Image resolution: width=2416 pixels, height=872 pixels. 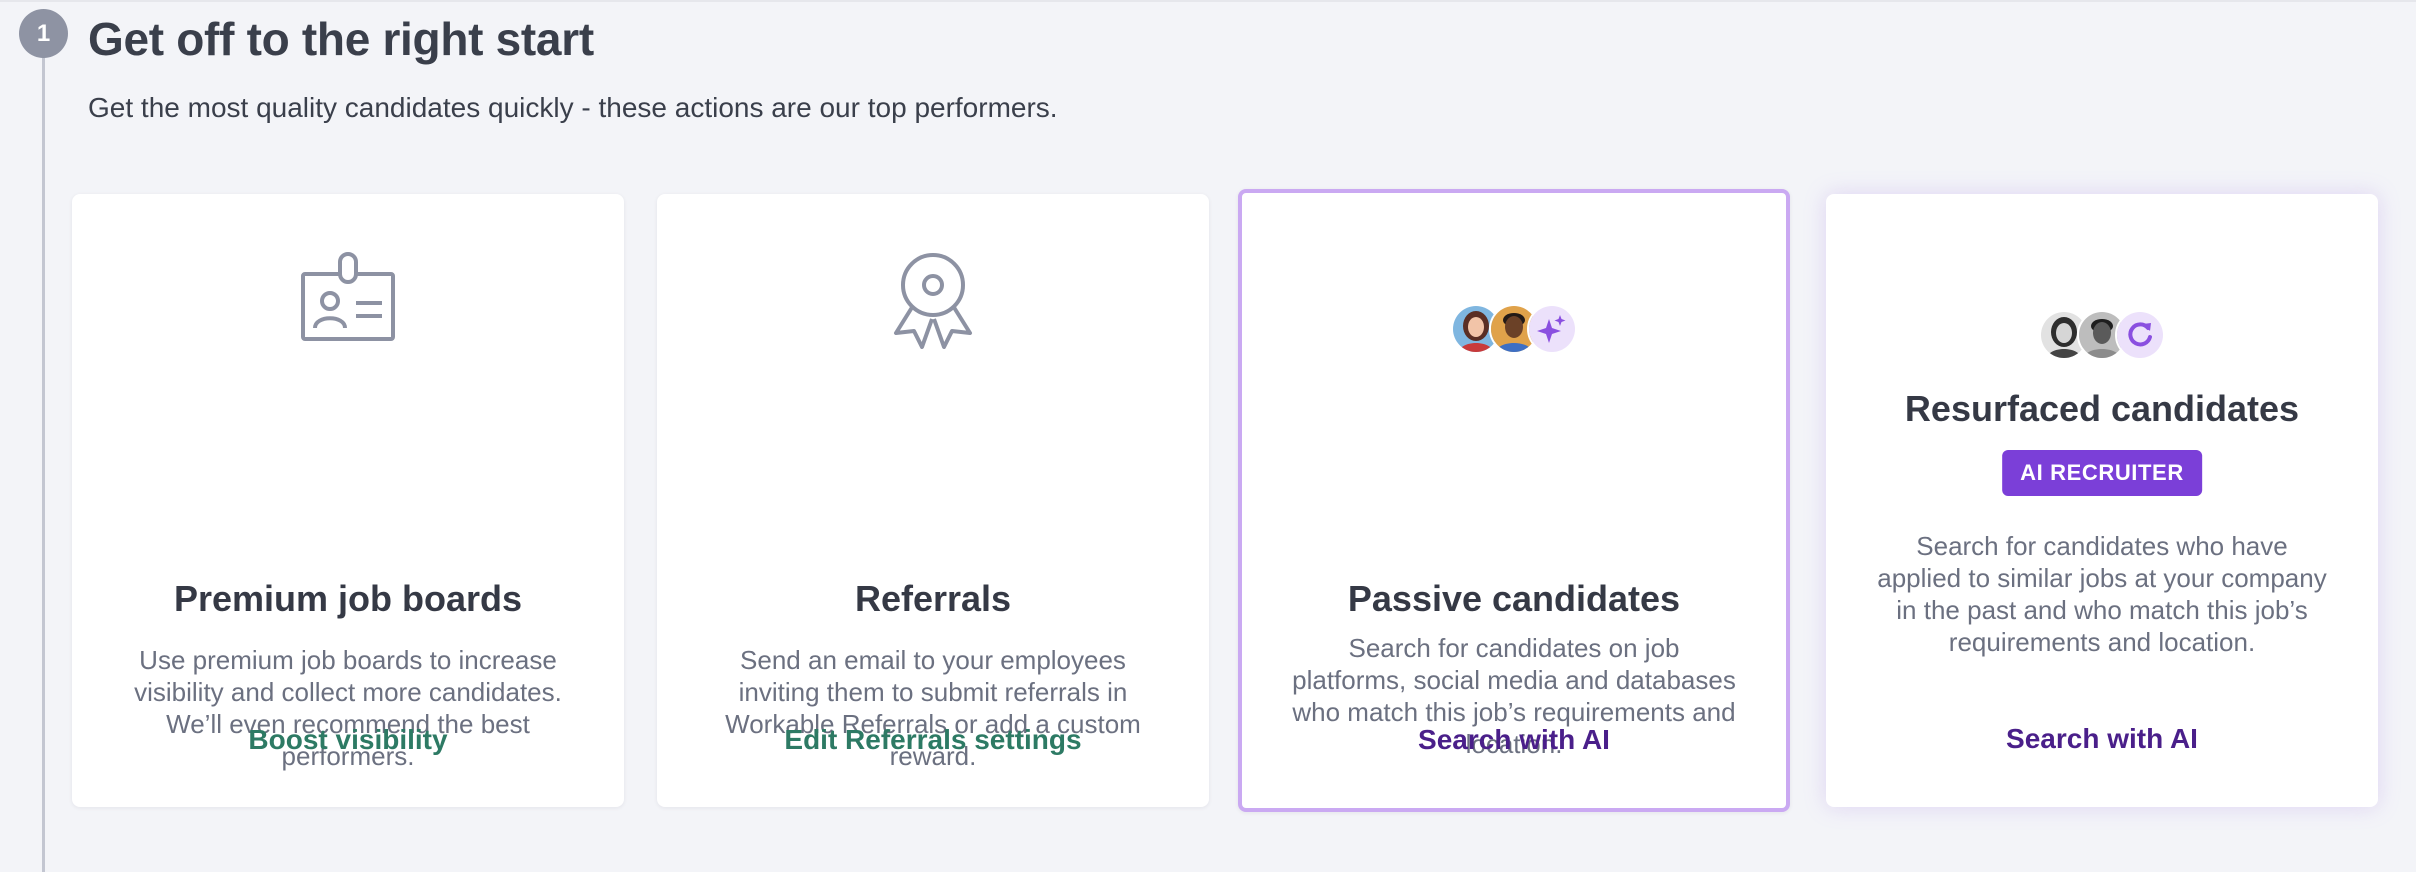 What do you see at coordinates (1552, 329) in the screenshot?
I see `sparkle-icon` at bounding box center [1552, 329].